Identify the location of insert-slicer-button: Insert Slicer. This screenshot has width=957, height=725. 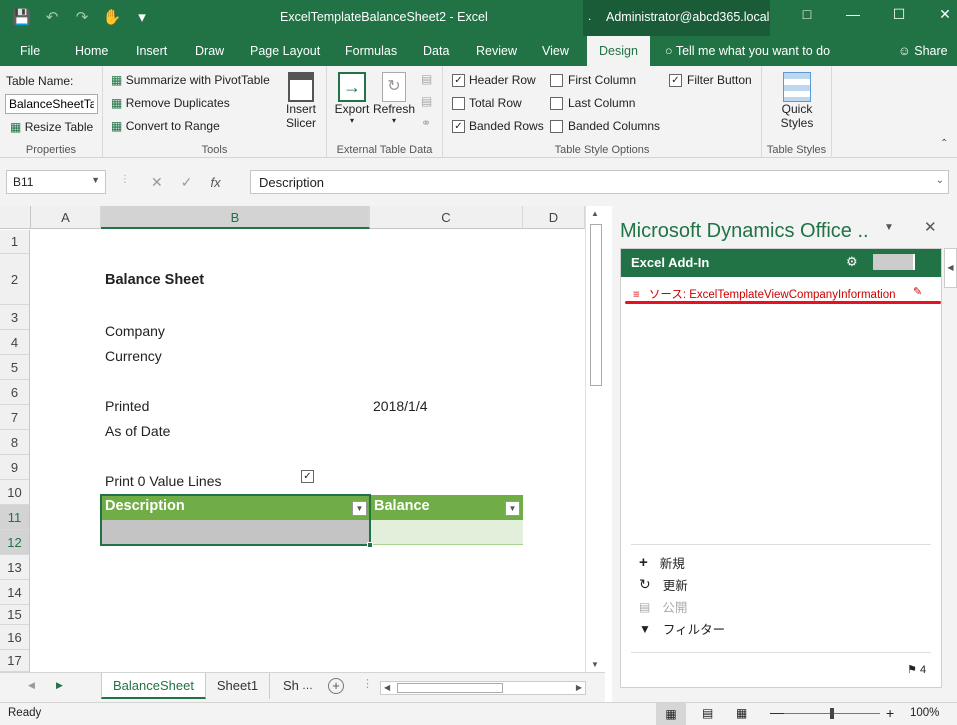
(301, 101).